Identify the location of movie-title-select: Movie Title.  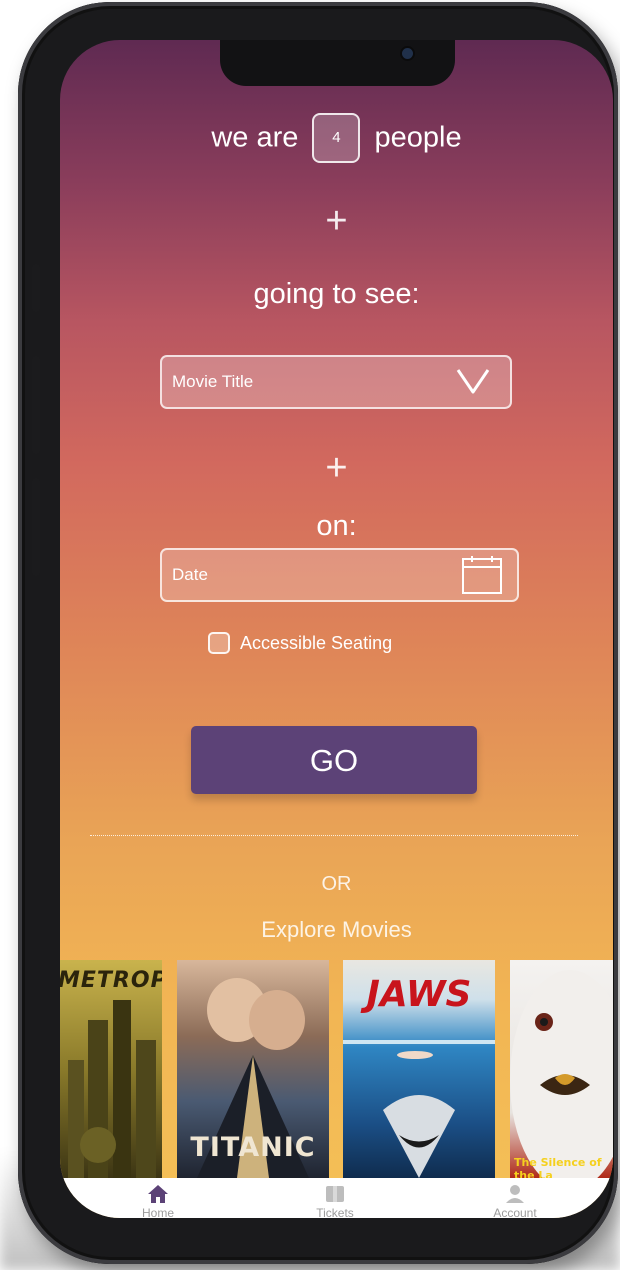
(336, 382).